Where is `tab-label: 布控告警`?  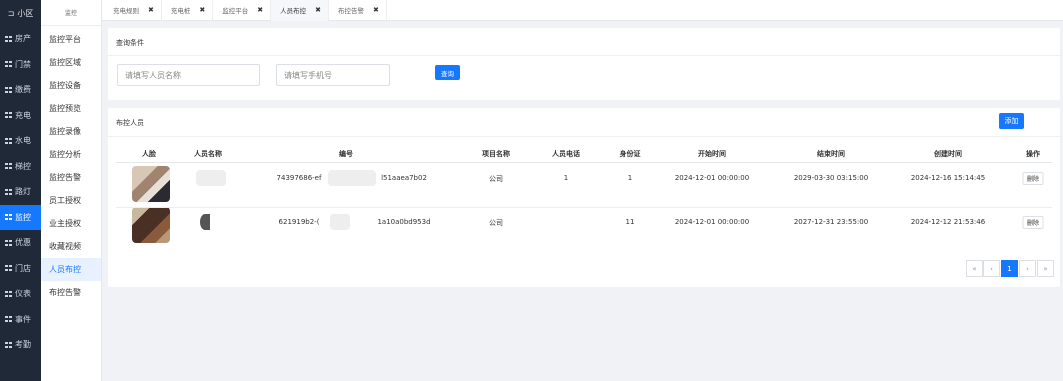
tab-label: 布控告警 is located at coordinates (351, 11).